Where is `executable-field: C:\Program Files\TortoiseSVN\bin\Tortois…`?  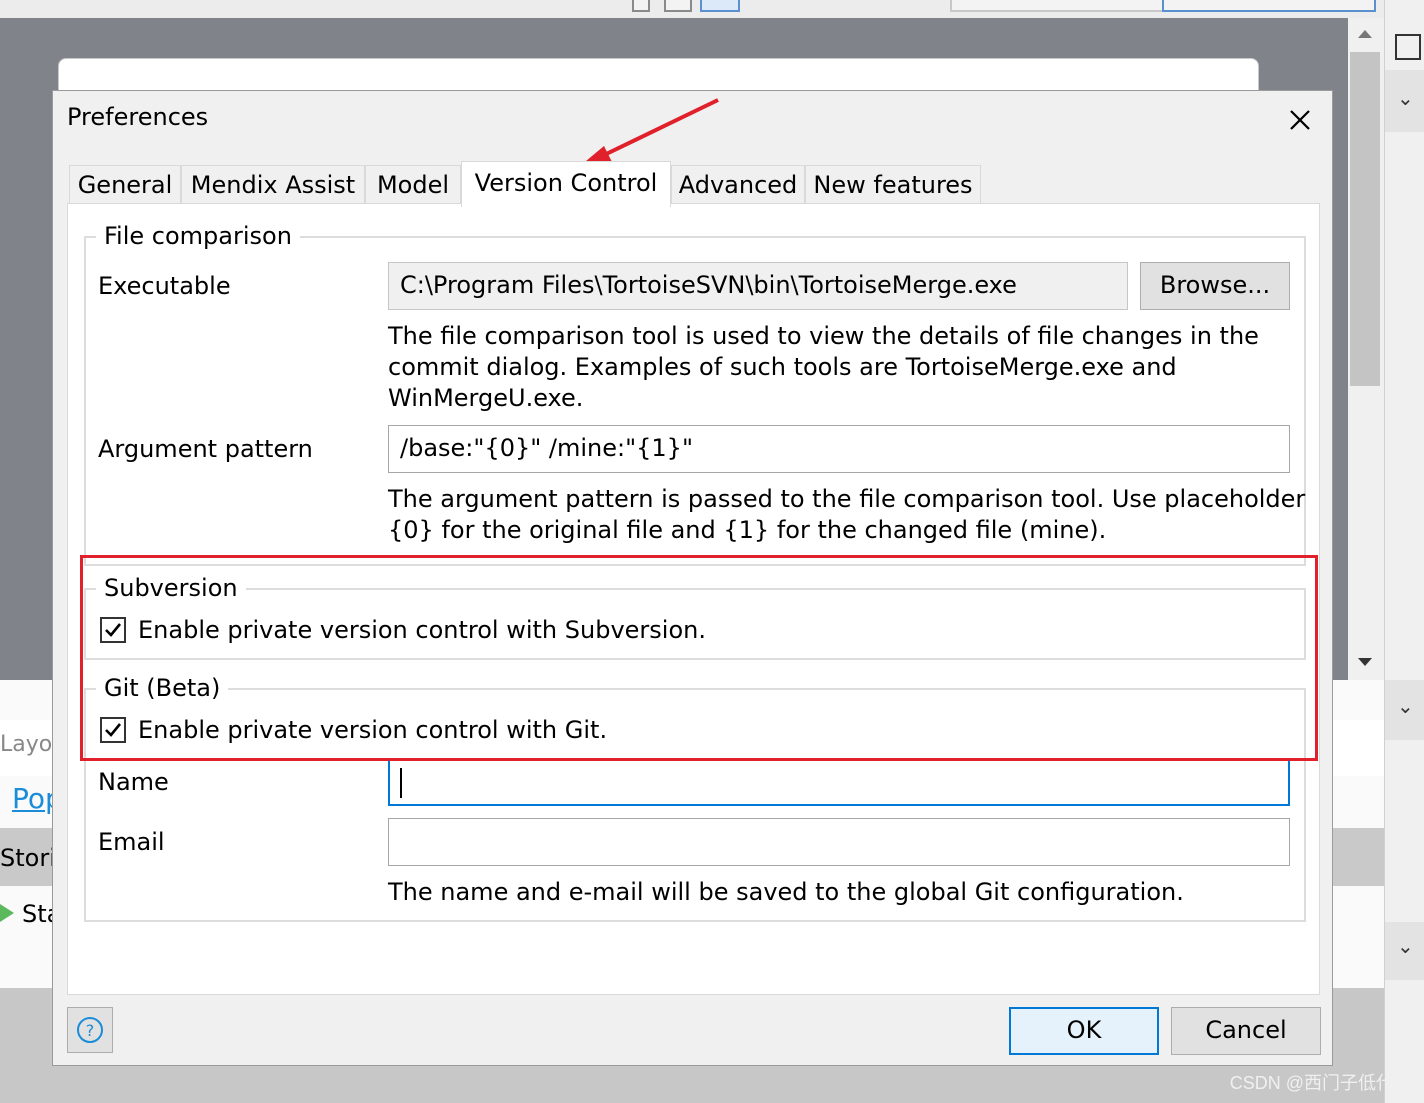
executable-field: C:\Program Files\TortoiseSVN\bin\Tortois… is located at coordinates (758, 286).